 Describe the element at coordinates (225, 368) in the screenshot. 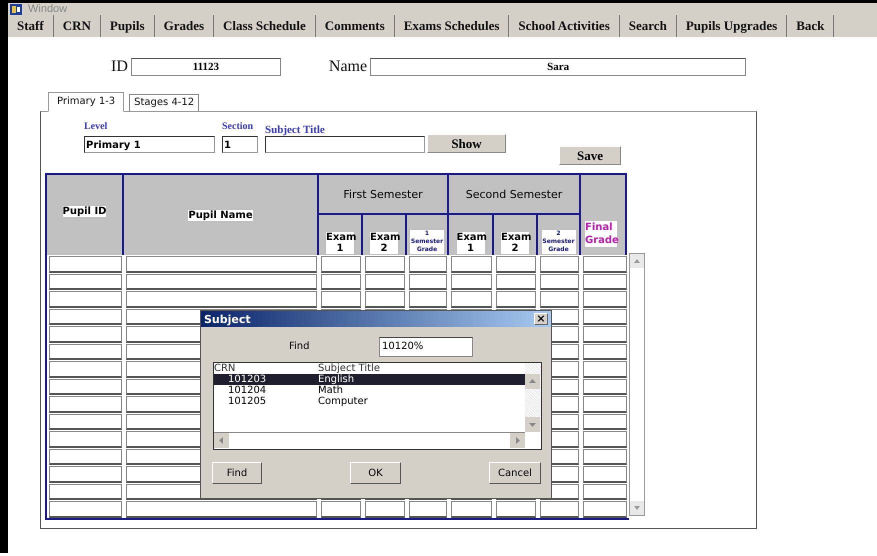

I see `column-header: CRN` at that location.